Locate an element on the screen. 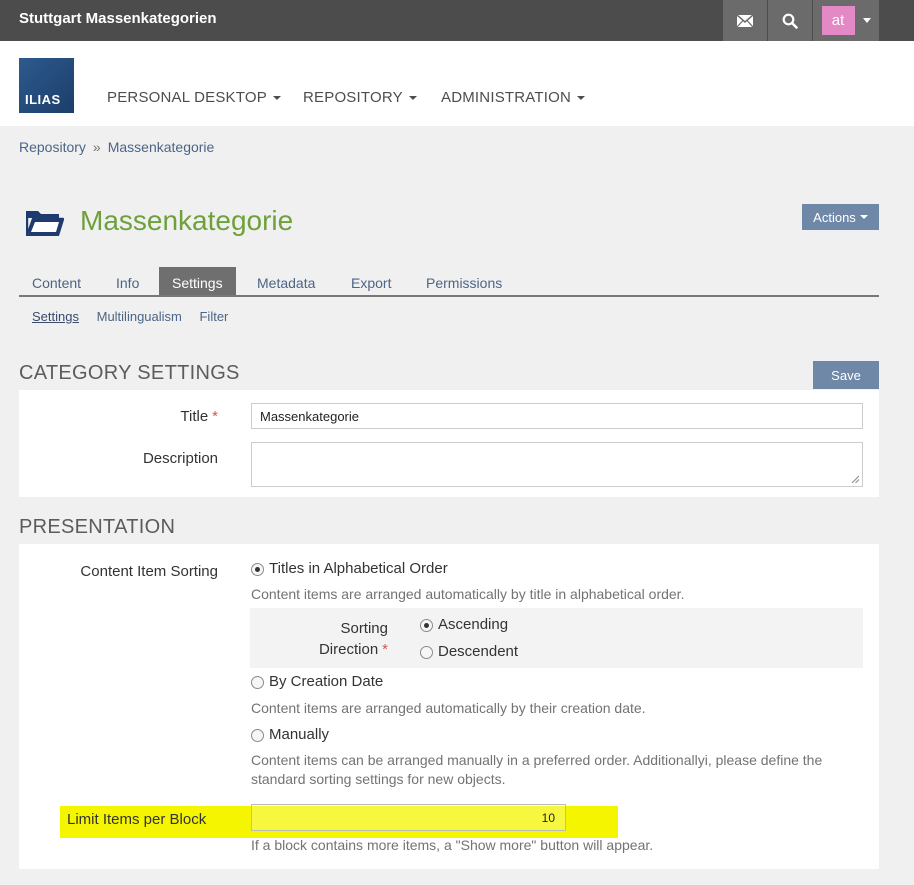 This screenshot has height=885, width=914. sorting-direction-label: Sorting Direction * is located at coordinates (353, 639).